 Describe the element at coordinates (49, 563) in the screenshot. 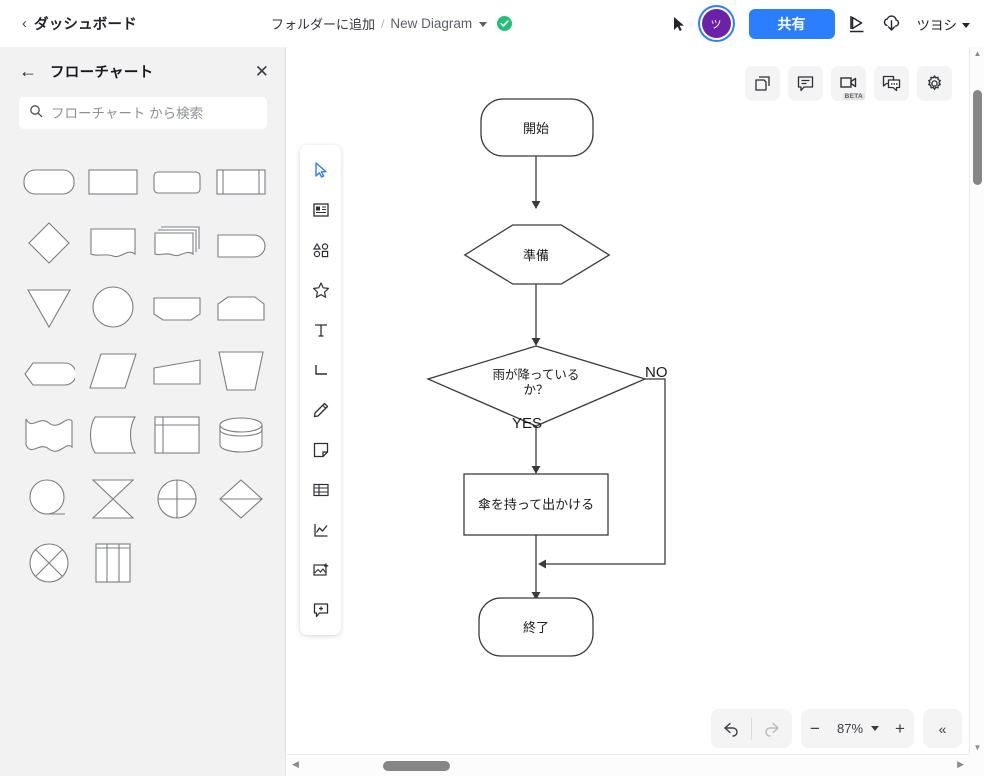

I see `shape-circle-x` at that location.